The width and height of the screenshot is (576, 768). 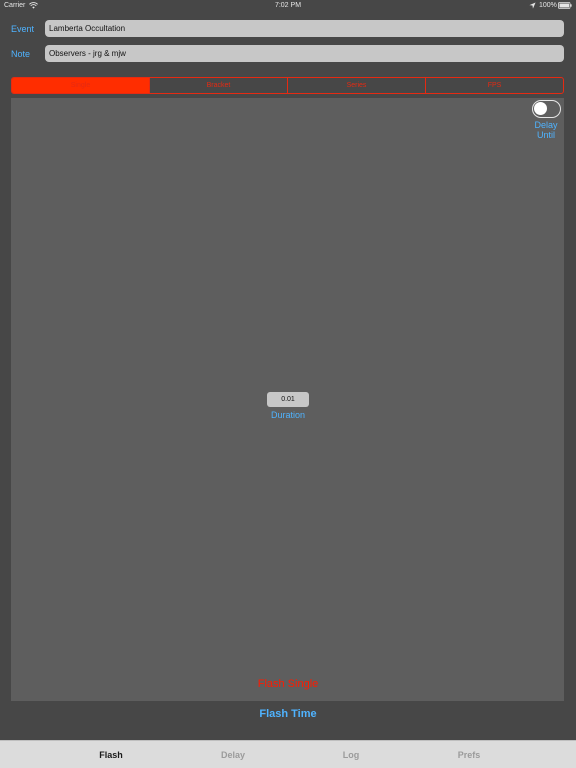 I want to click on tab-flash: Flash, so click(x=111, y=755).